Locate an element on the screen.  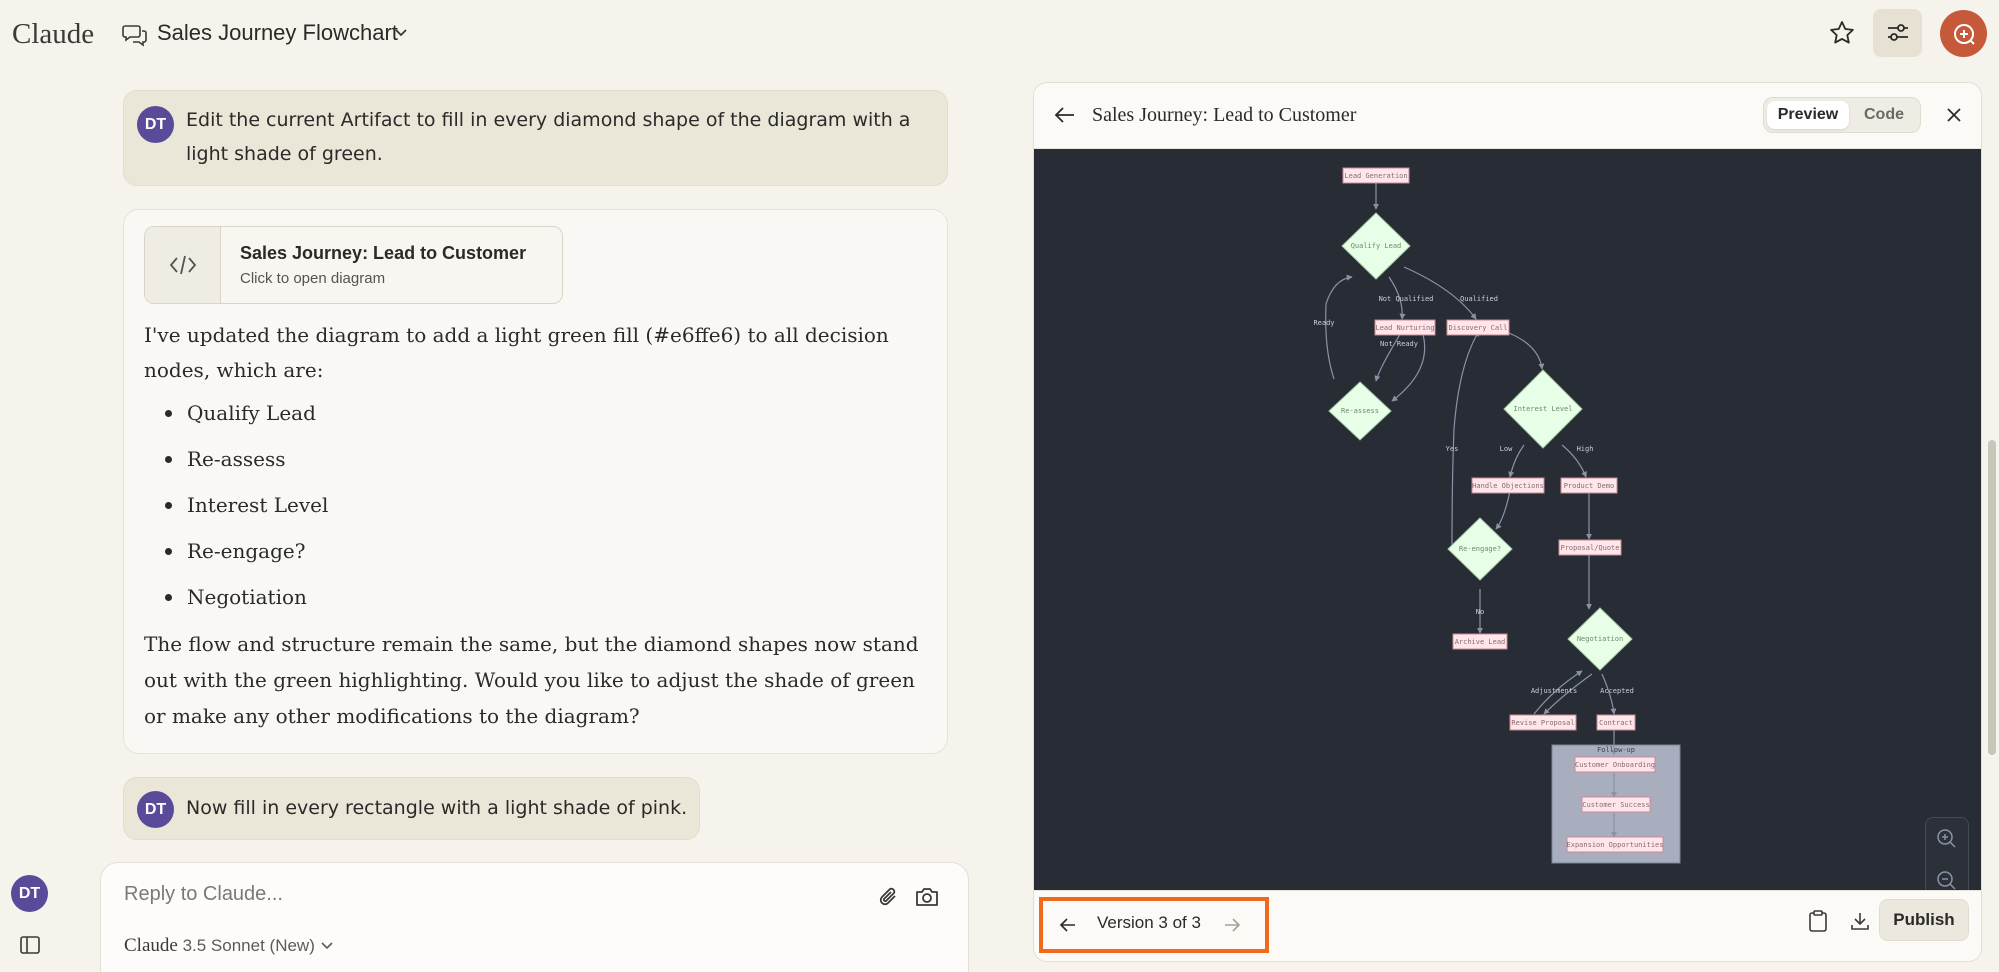
list-item: Re-assess is located at coordinates (246, 464).